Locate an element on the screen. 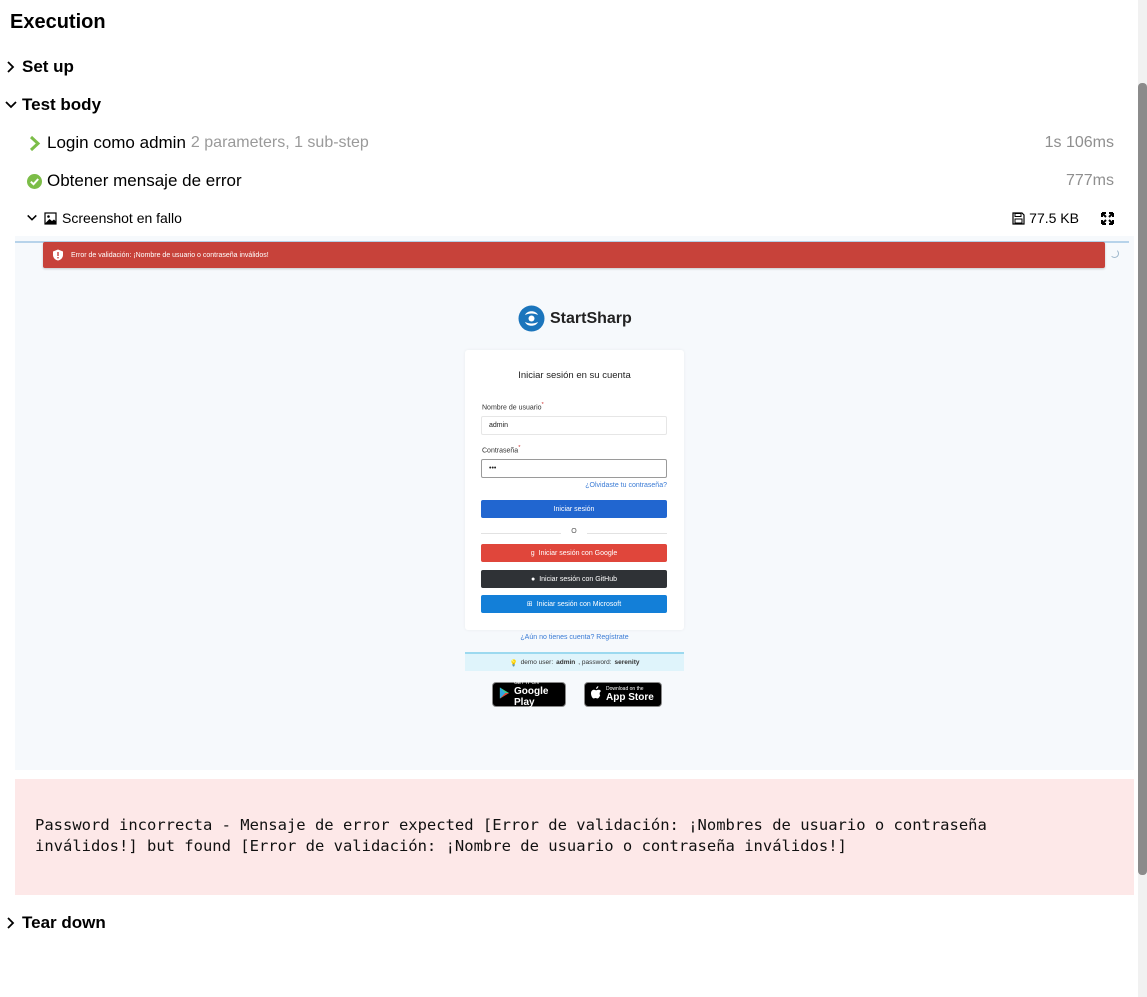  microsoft-icon: ⊞ is located at coordinates (529, 604).